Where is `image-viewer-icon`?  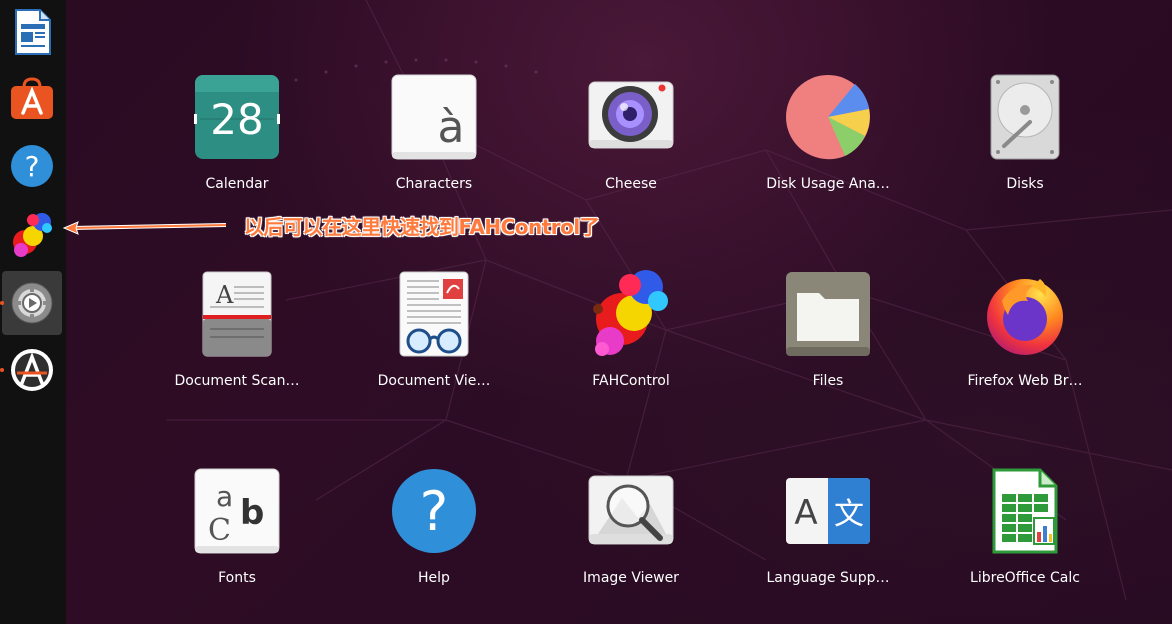 image-viewer-icon is located at coordinates (631, 510).